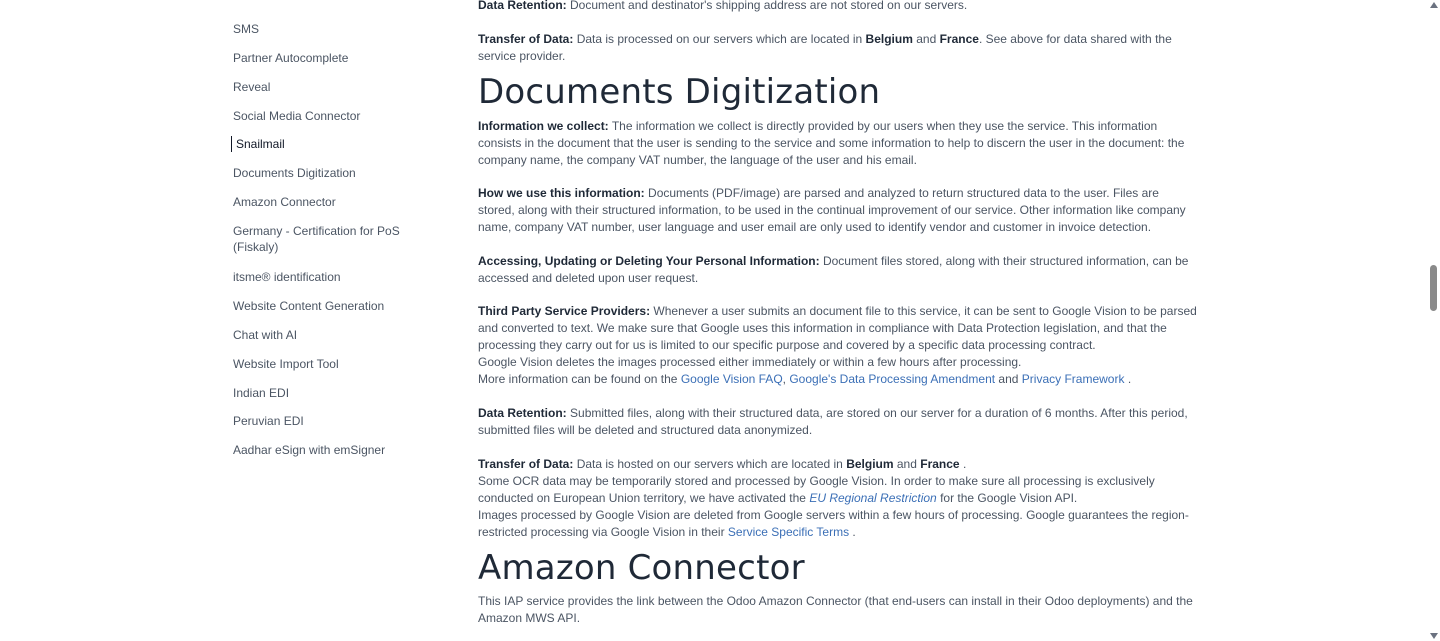 This screenshot has width=1440, height=641. What do you see at coordinates (872, 498) in the screenshot?
I see `eu-regional-restriction-link: EU Regional Restriction` at bounding box center [872, 498].